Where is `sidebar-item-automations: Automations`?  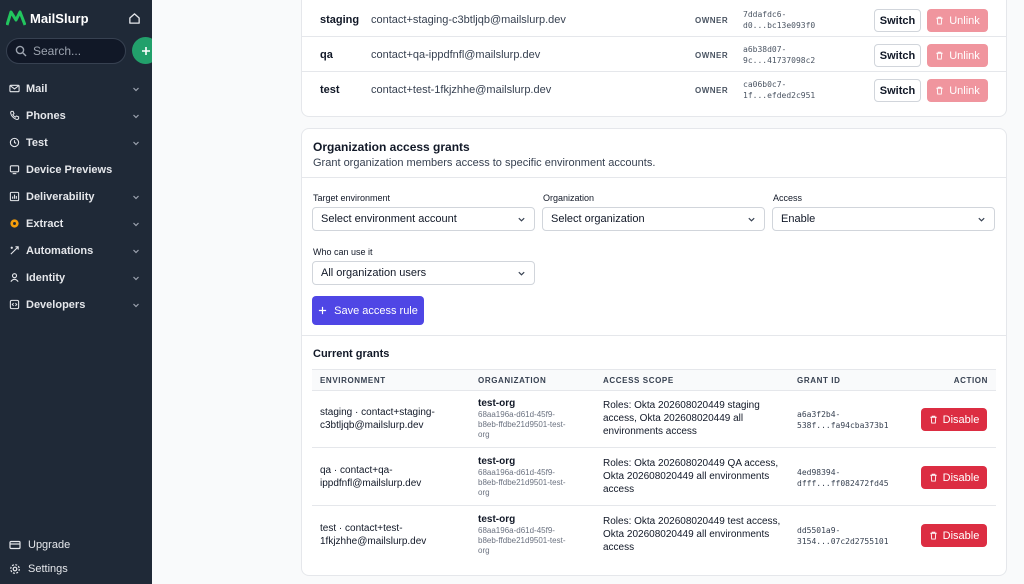
sidebar-item-automations: Automations is located at coordinates (76, 250).